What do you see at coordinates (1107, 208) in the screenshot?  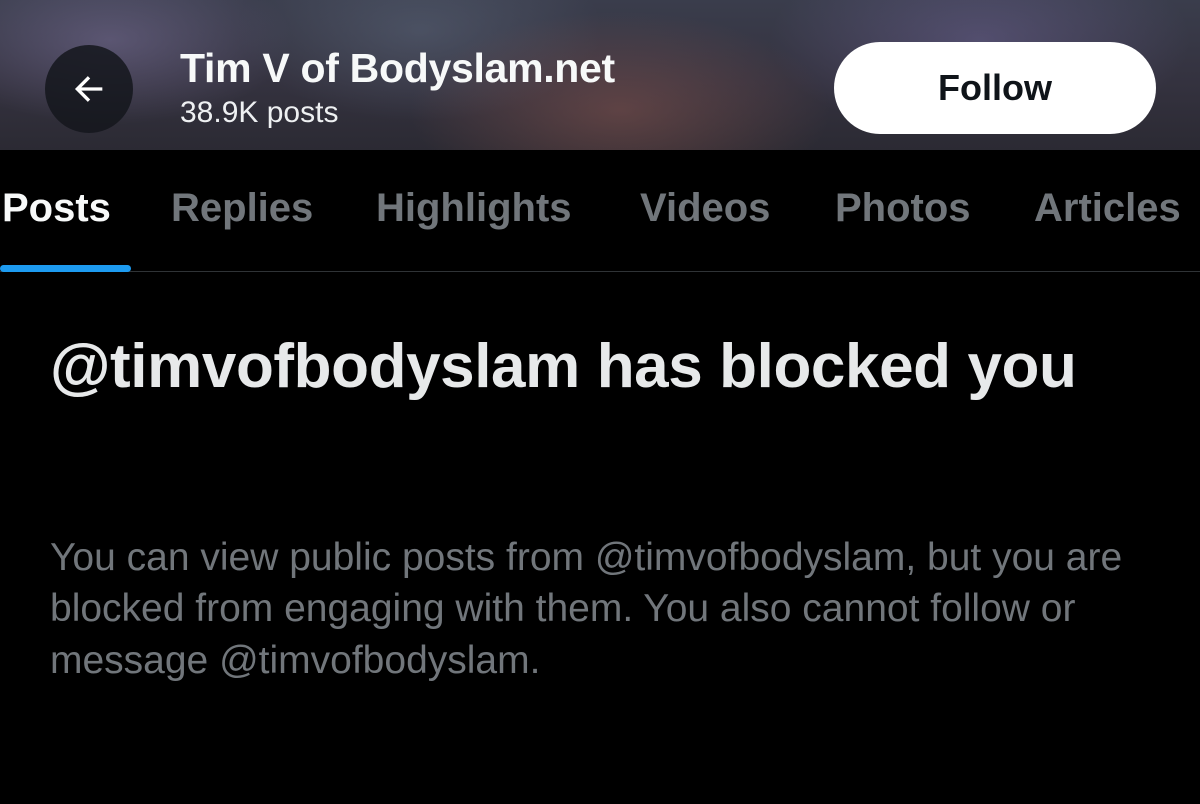 I see `tab-articles: Articles` at bounding box center [1107, 208].